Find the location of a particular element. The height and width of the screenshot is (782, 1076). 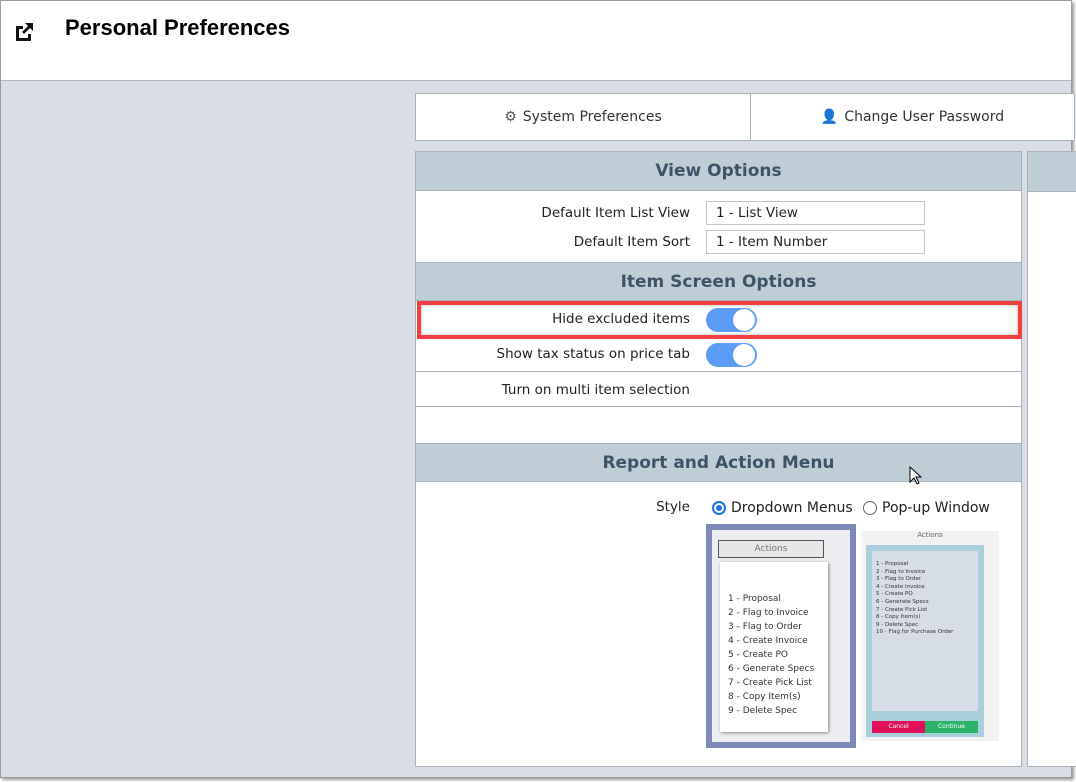

right-panel is located at coordinates (1051, 459).